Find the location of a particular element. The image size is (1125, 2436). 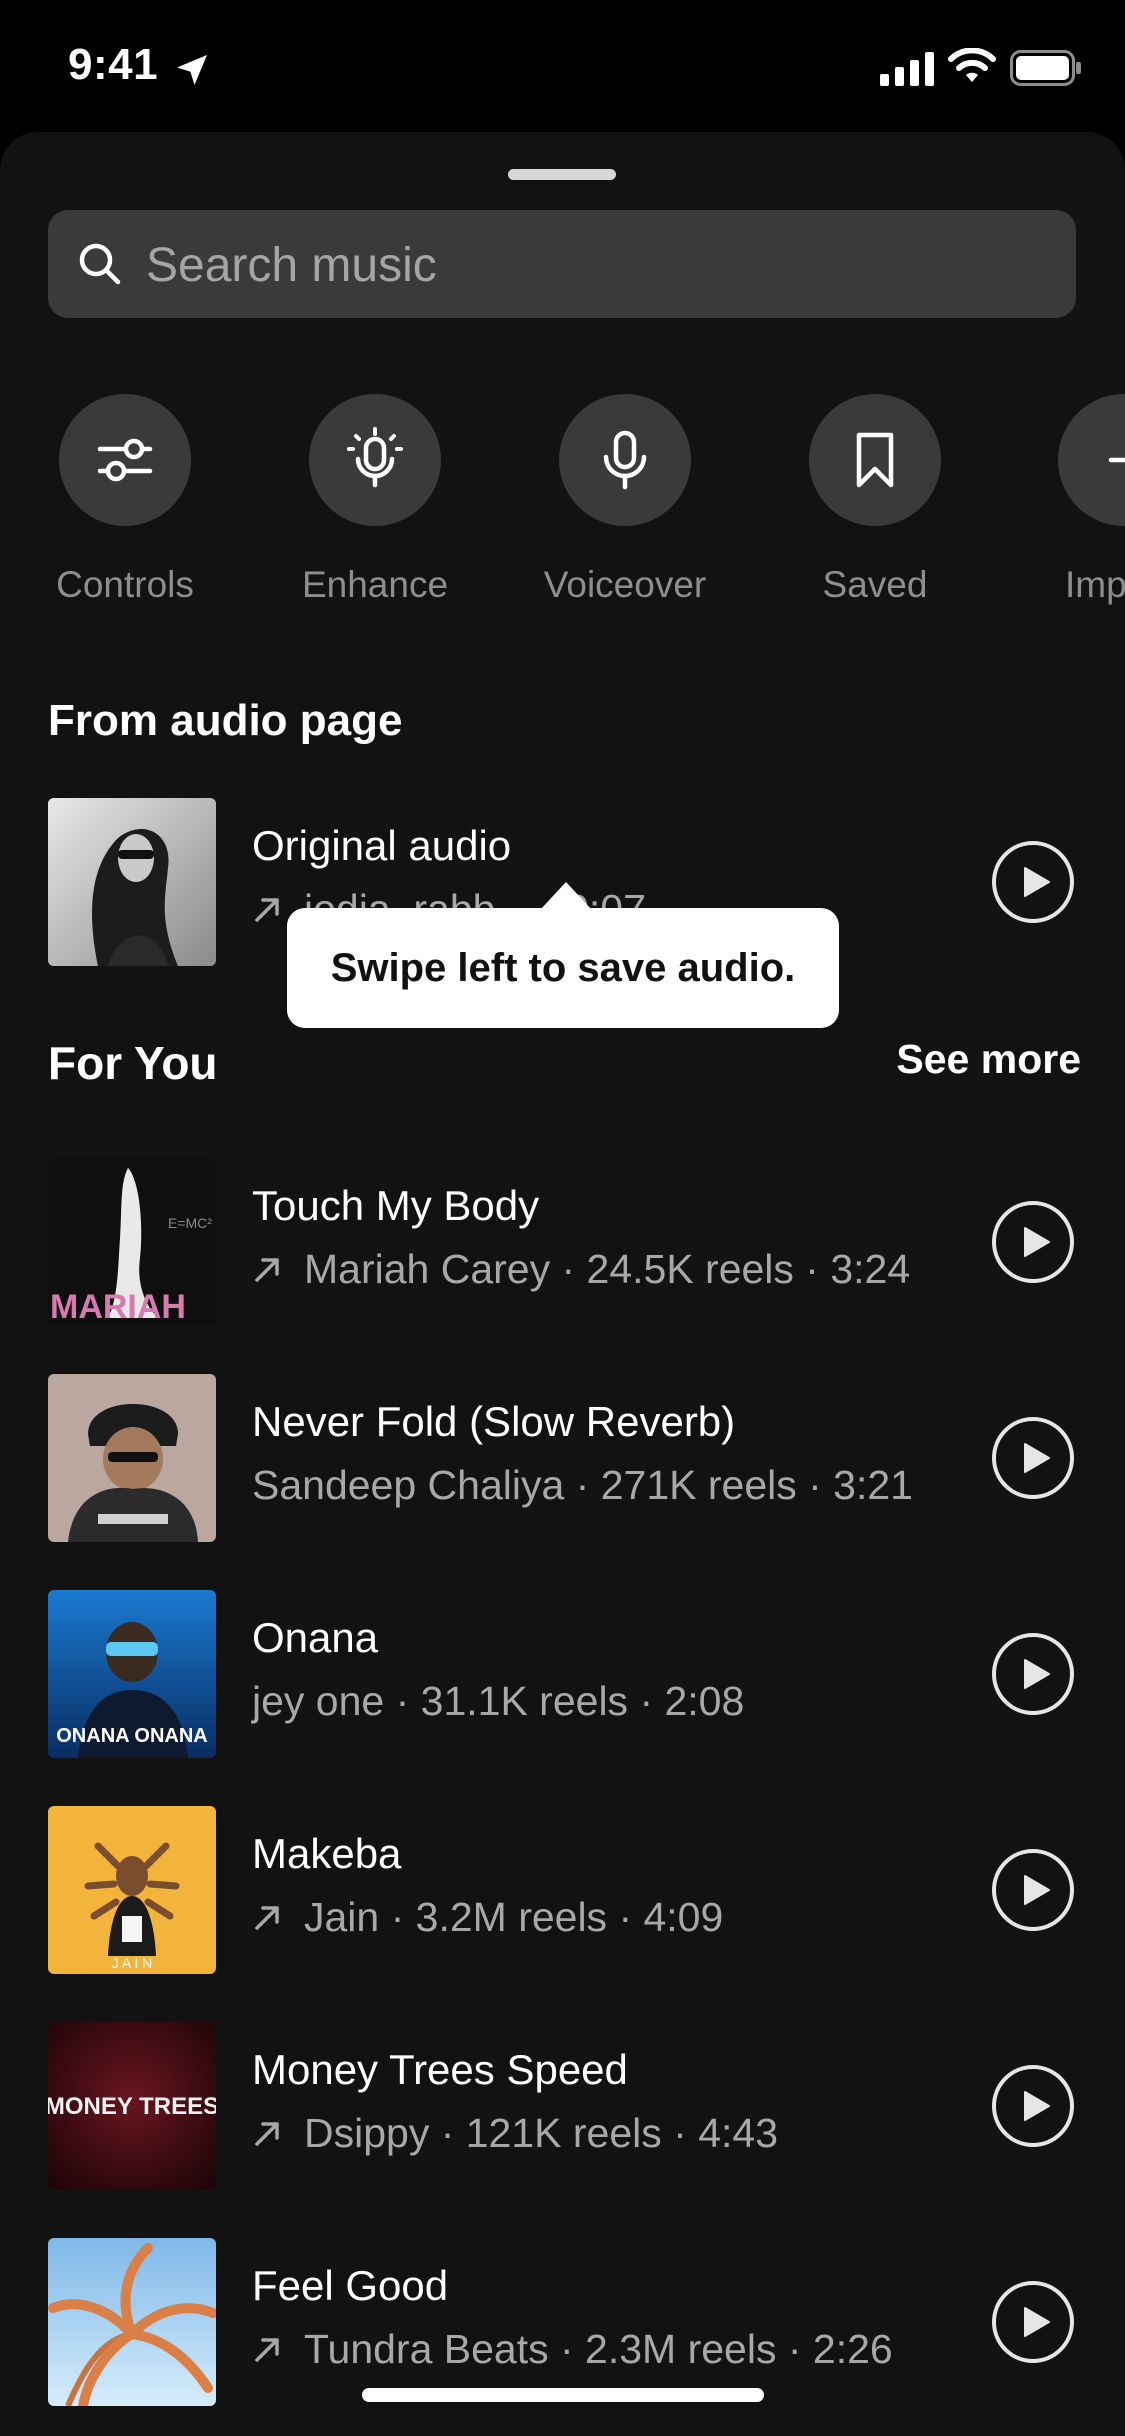

track-meta-text: Sandeep Chaliya · 271K reels · 3:21 is located at coordinates (582, 1485).